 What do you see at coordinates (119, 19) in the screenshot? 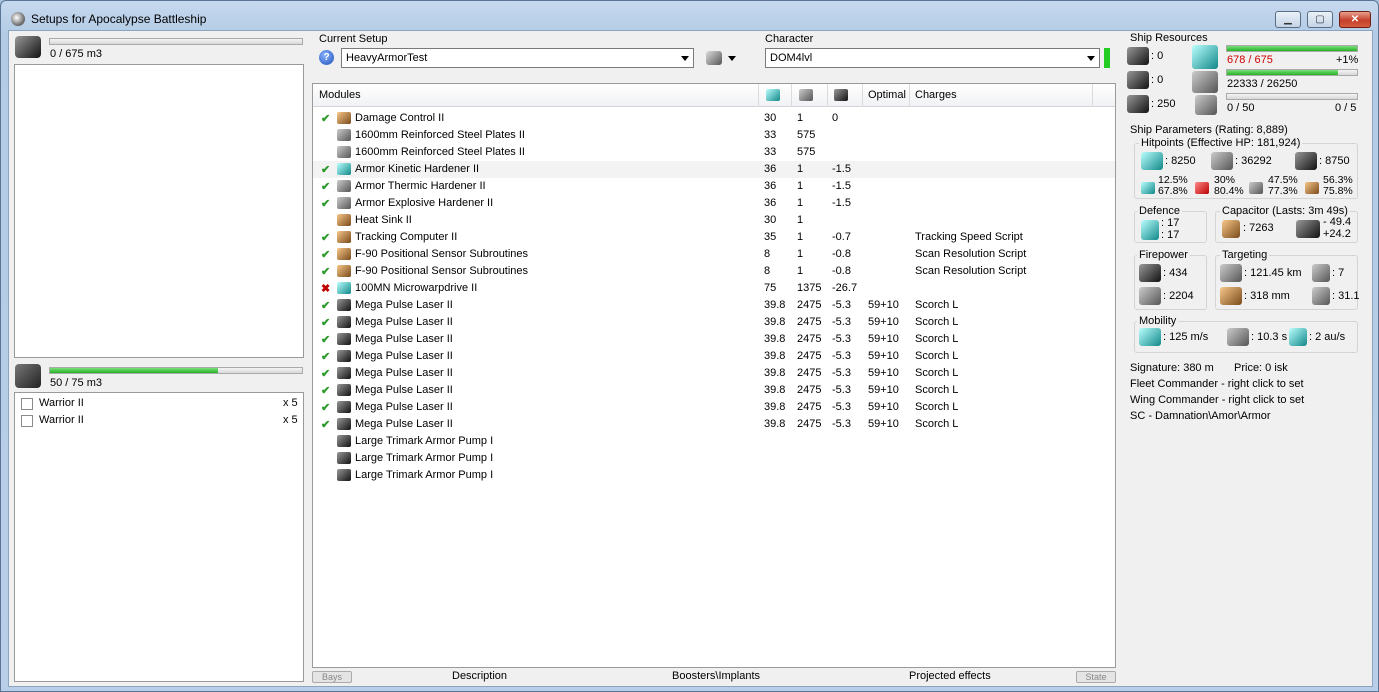
I see `window-title: Setups for Apocalypse Battleship` at bounding box center [119, 19].